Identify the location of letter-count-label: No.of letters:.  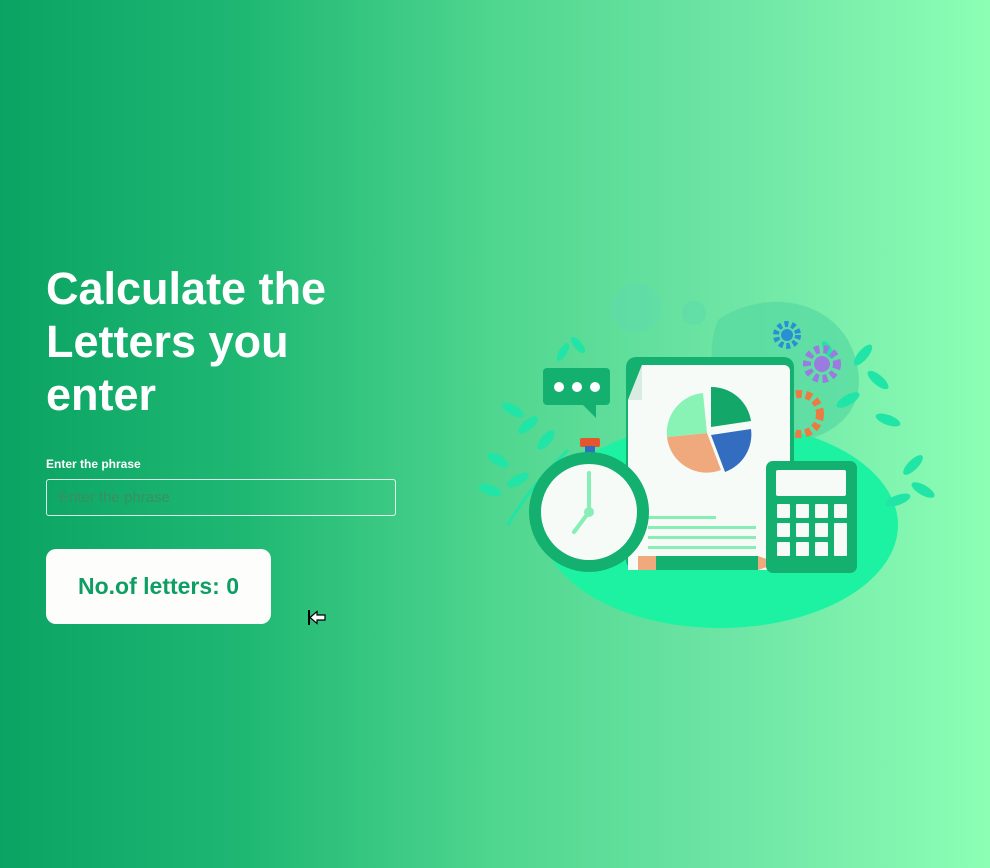
(148, 586).